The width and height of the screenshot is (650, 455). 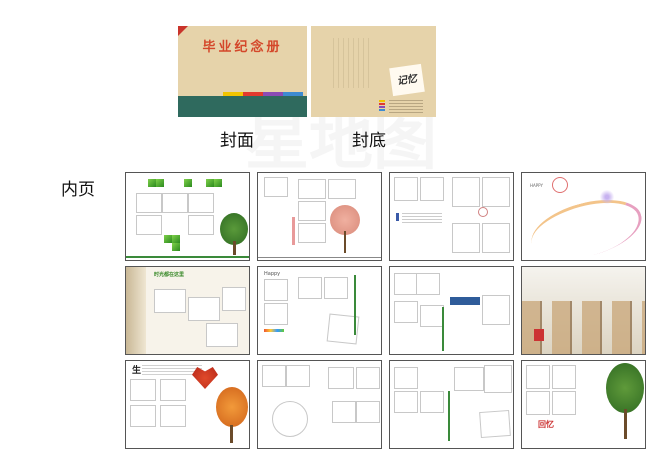 I want to click on sparkles, so click(x=607, y=197).